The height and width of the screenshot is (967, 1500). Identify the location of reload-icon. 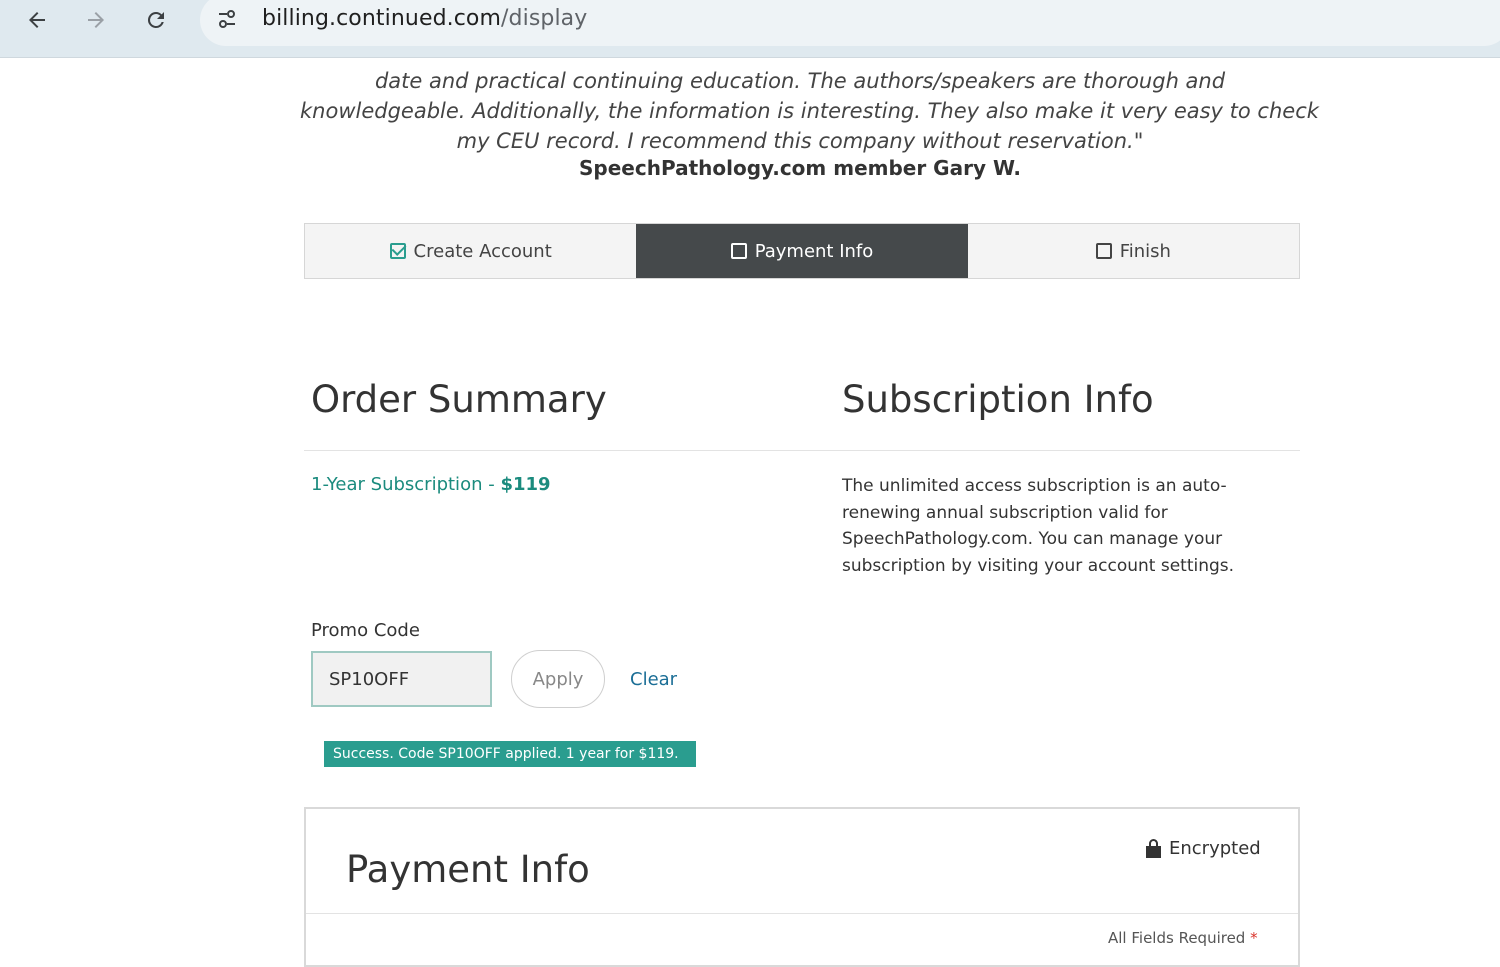
(155, 19).